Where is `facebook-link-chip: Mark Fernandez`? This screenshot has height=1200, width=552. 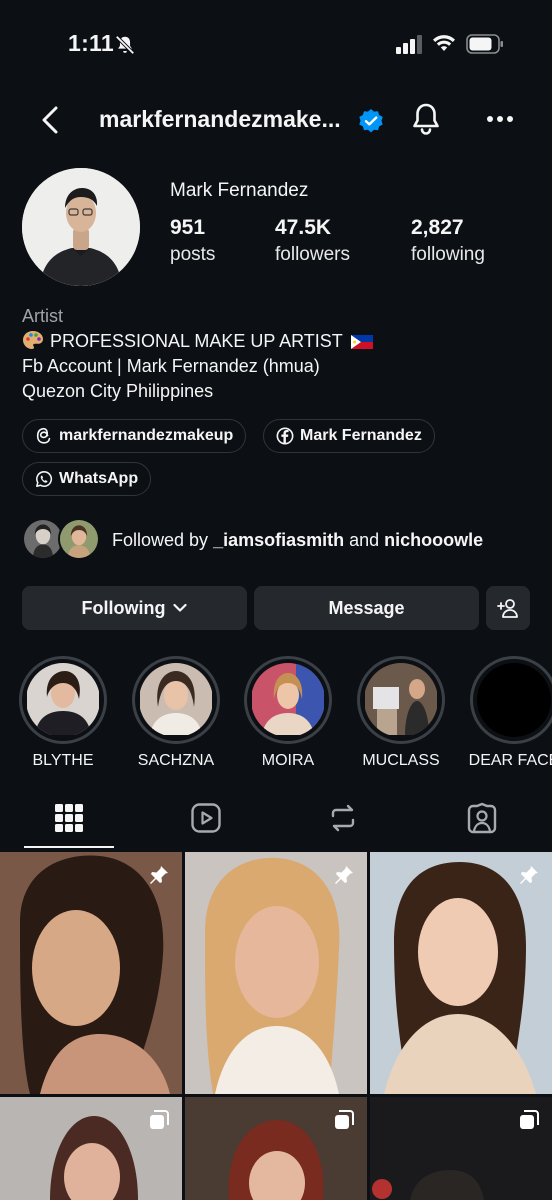
facebook-link-chip: Mark Fernandez is located at coordinates (349, 436).